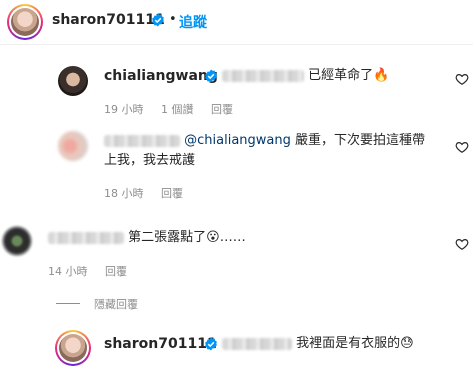 Image resolution: width=473 pixels, height=366 pixels. What do you see at coordinates (193, 22) in the screenshot?
I see `follow-button: 追蹤` at bounding box center [193, 22].